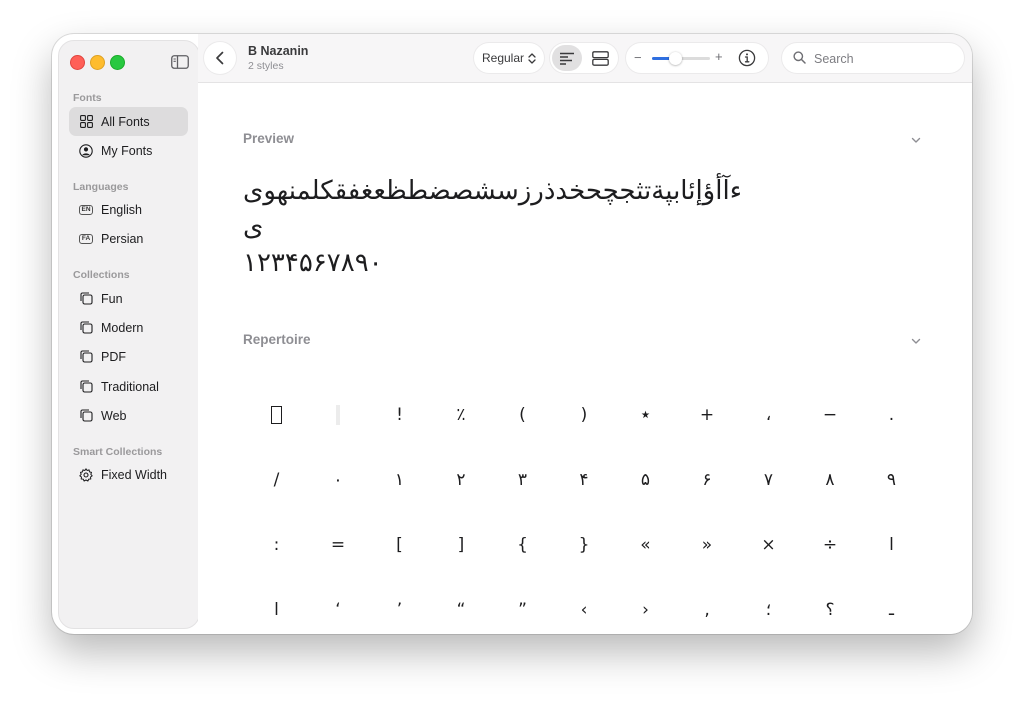 The image size is (1024, 702). Describe the element at coordinates (707, 610) in the screenshot. I see `glyph-cell: ‚` at that location.